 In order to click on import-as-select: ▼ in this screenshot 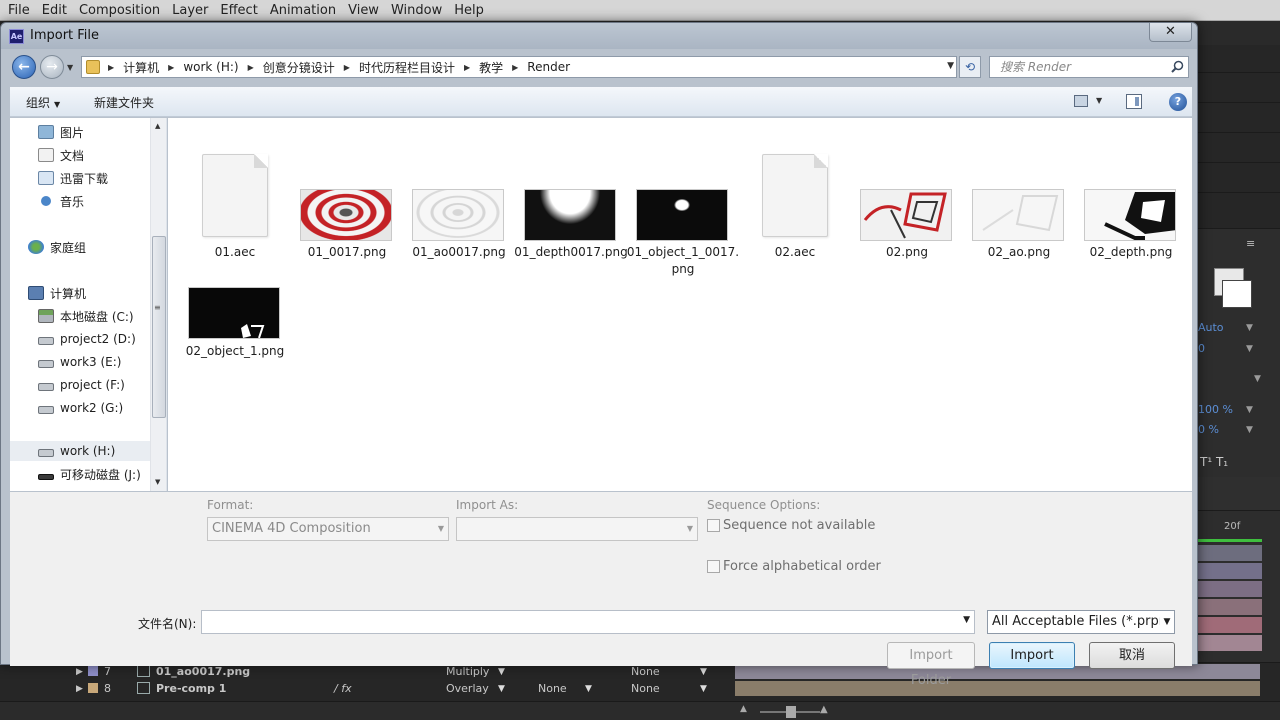, I will do `click(577, 529)`.